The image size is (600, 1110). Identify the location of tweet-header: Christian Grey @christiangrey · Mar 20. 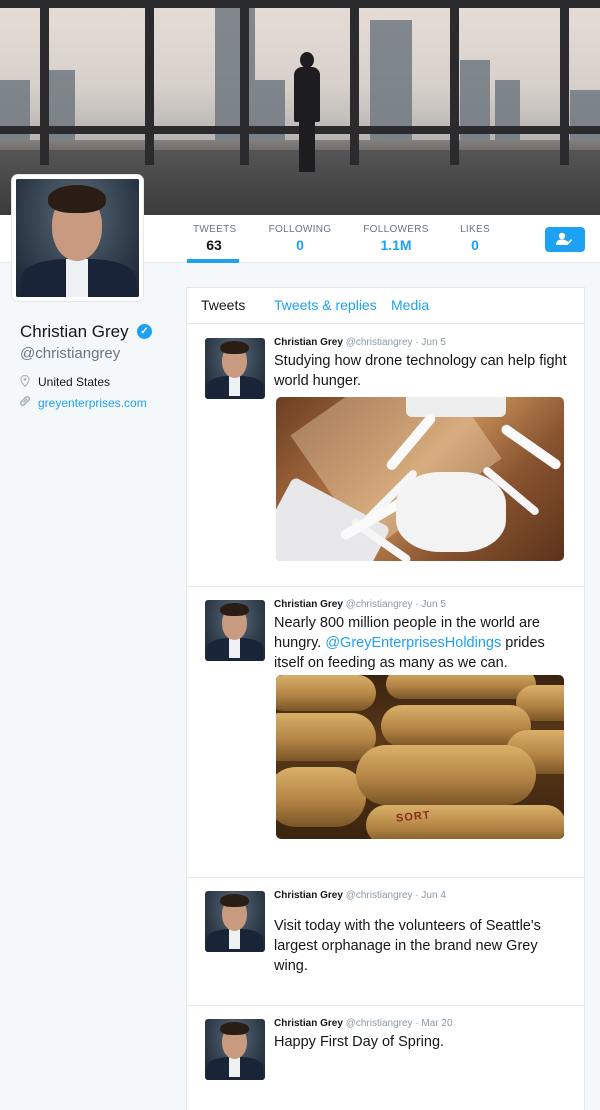
(363, 1023).